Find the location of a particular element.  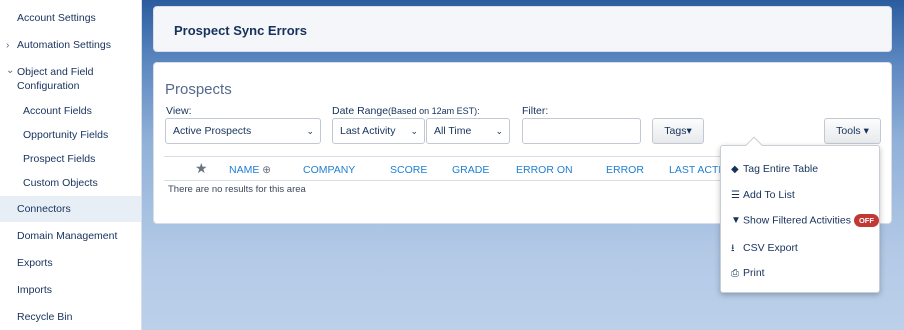

date-range-label-text: Date Range is located at coordinates (360, 111).